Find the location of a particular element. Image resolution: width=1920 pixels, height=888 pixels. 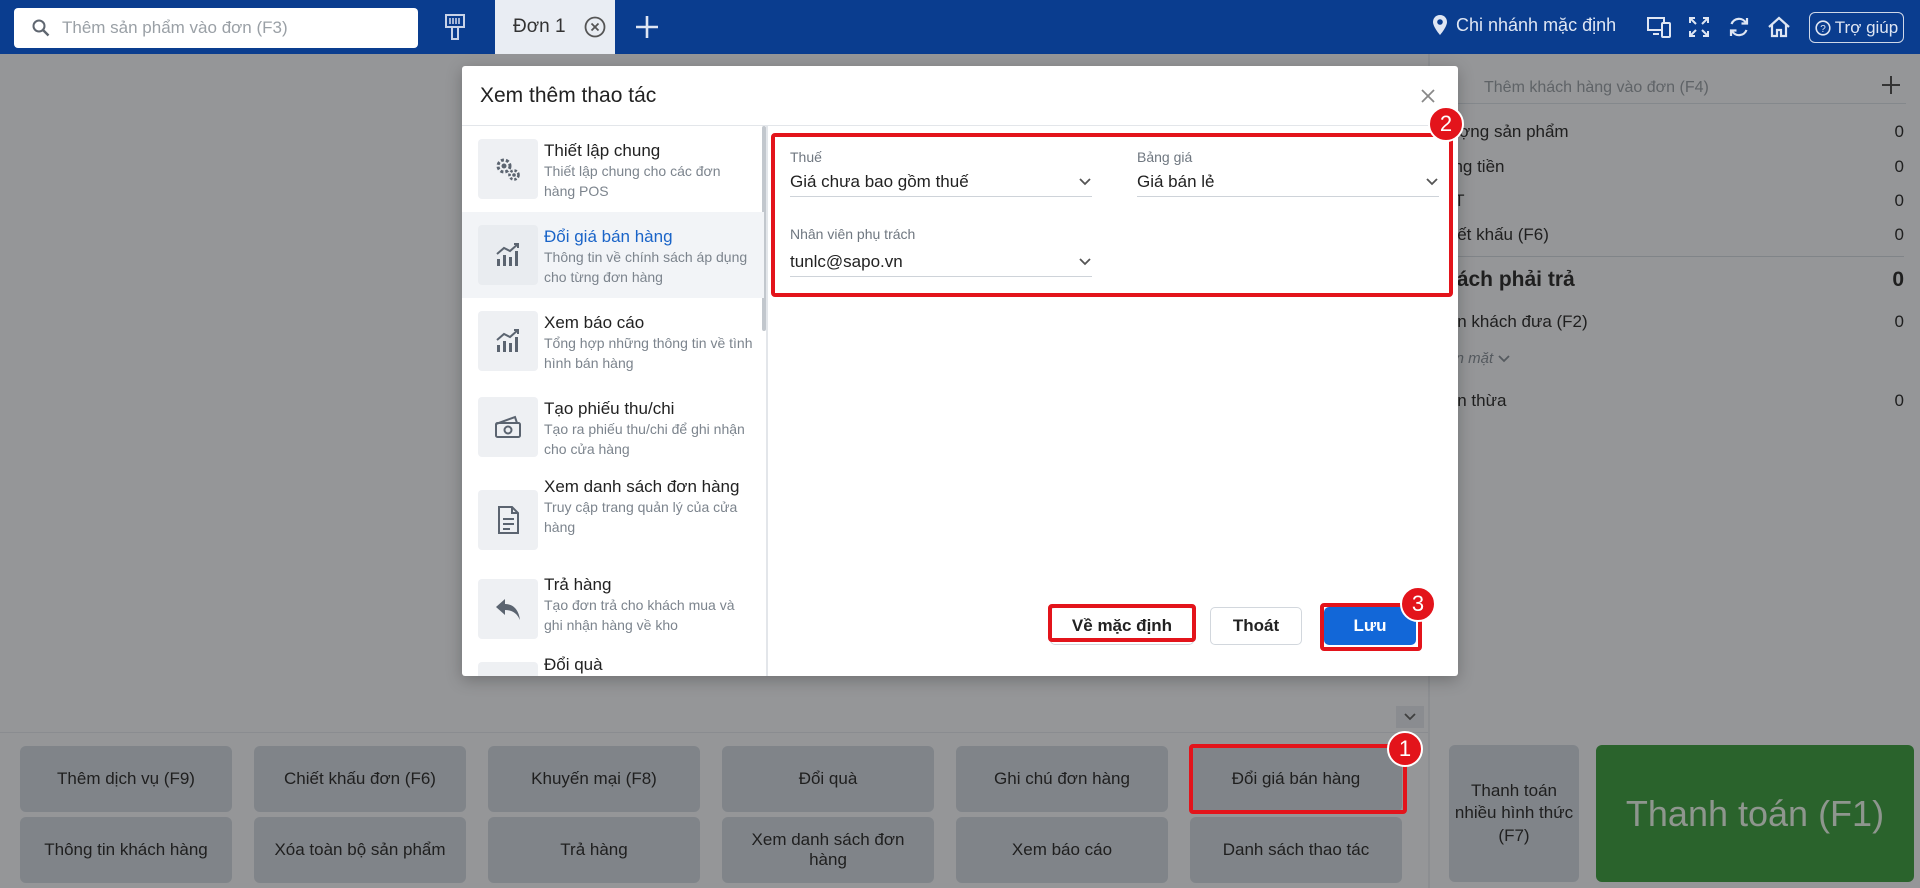

help-button: ? Trợ giúp is located at coordinates (1856, 27).